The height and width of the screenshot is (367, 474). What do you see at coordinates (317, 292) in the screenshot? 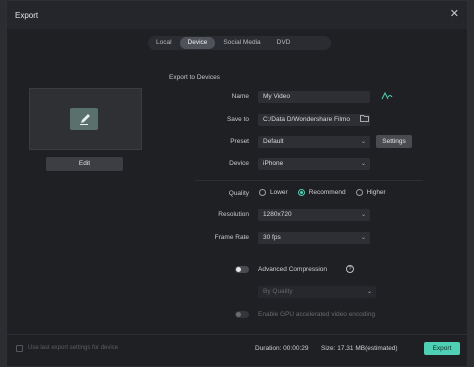
I see `compression-mode-select: By Quality ⌄` at bounding box center [317, 292].